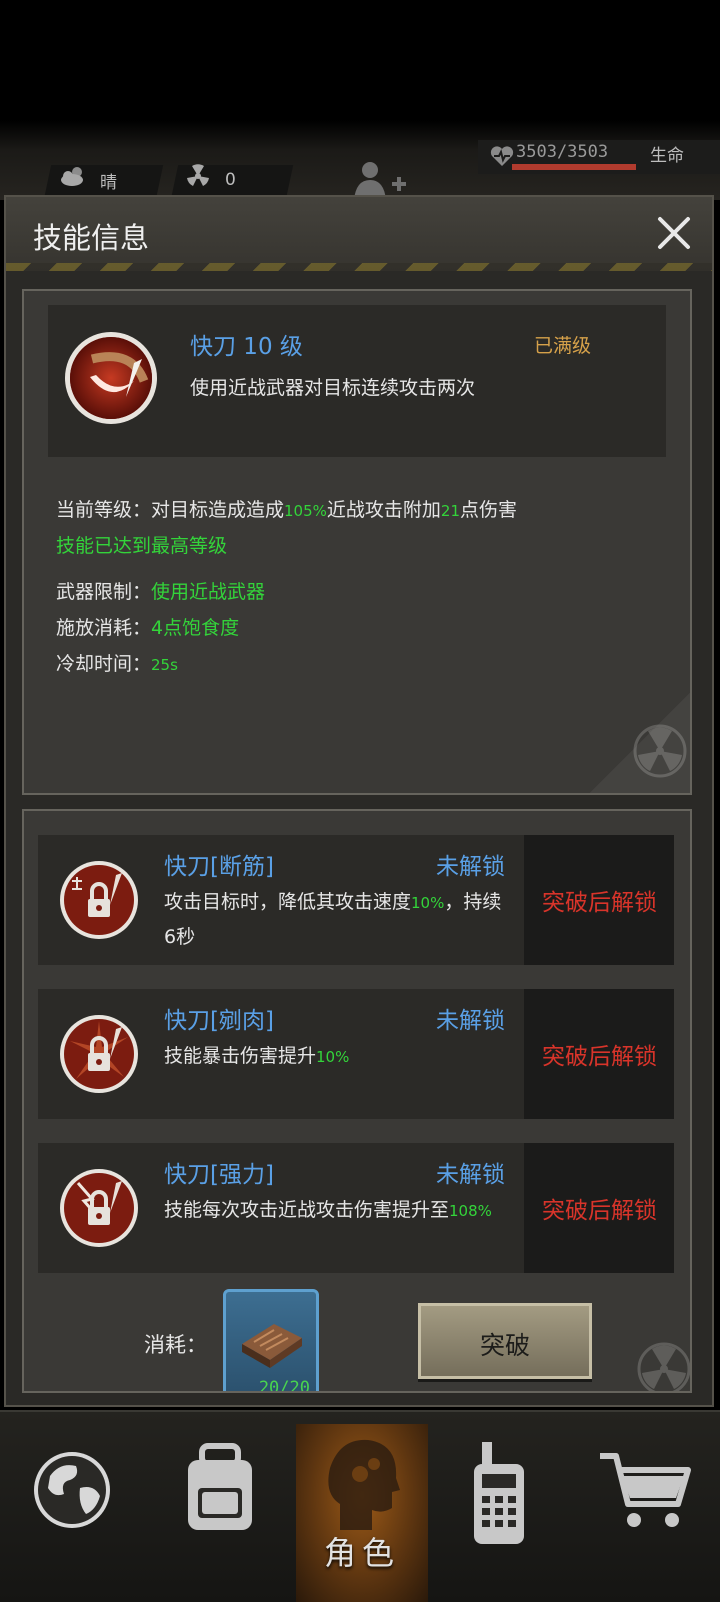 The image size is (720, 1602). Describe the element at coordinates (502, 156) in the screenshot. I see `heart-icon` at that location.